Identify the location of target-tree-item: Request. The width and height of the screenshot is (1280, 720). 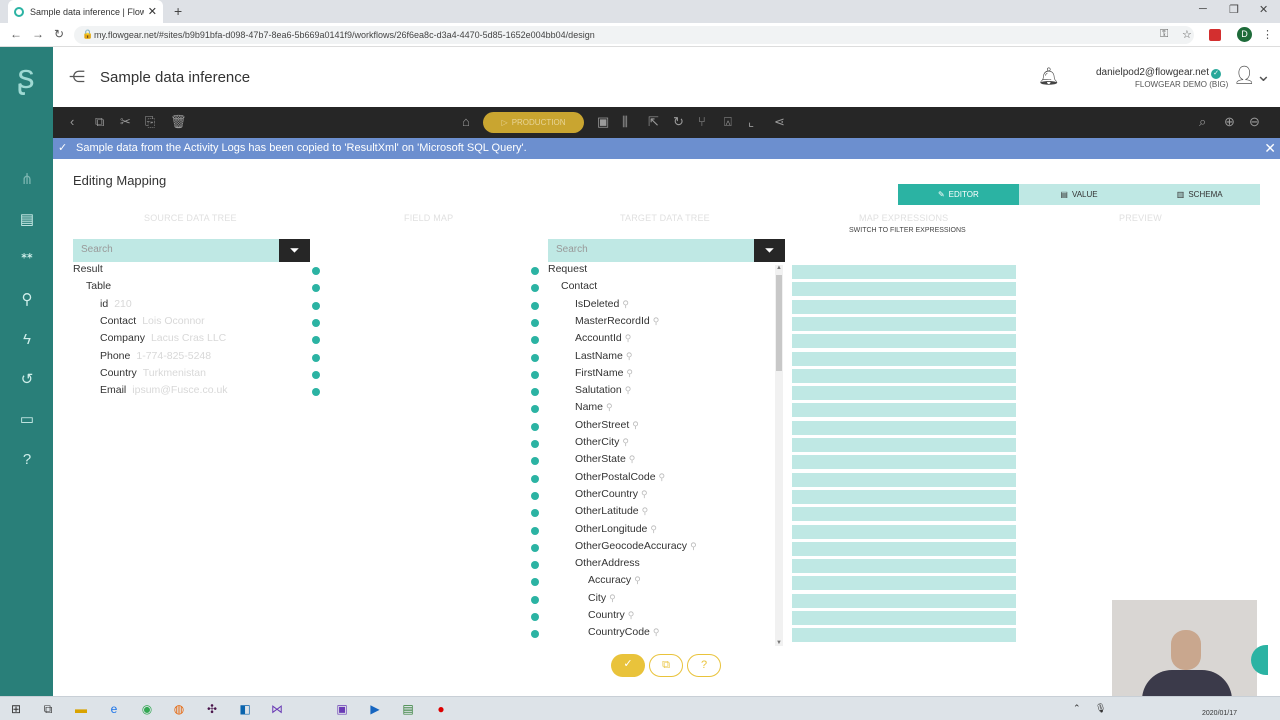
(567, 271).